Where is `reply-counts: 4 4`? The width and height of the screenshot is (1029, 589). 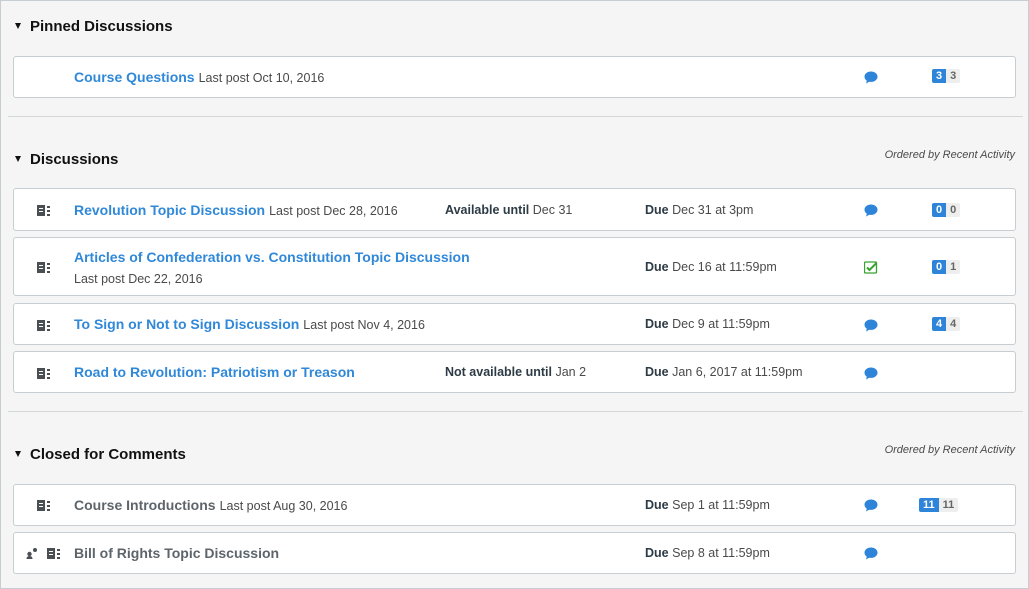 reply-counts: 4 4 is located at coordinates (946, 324).